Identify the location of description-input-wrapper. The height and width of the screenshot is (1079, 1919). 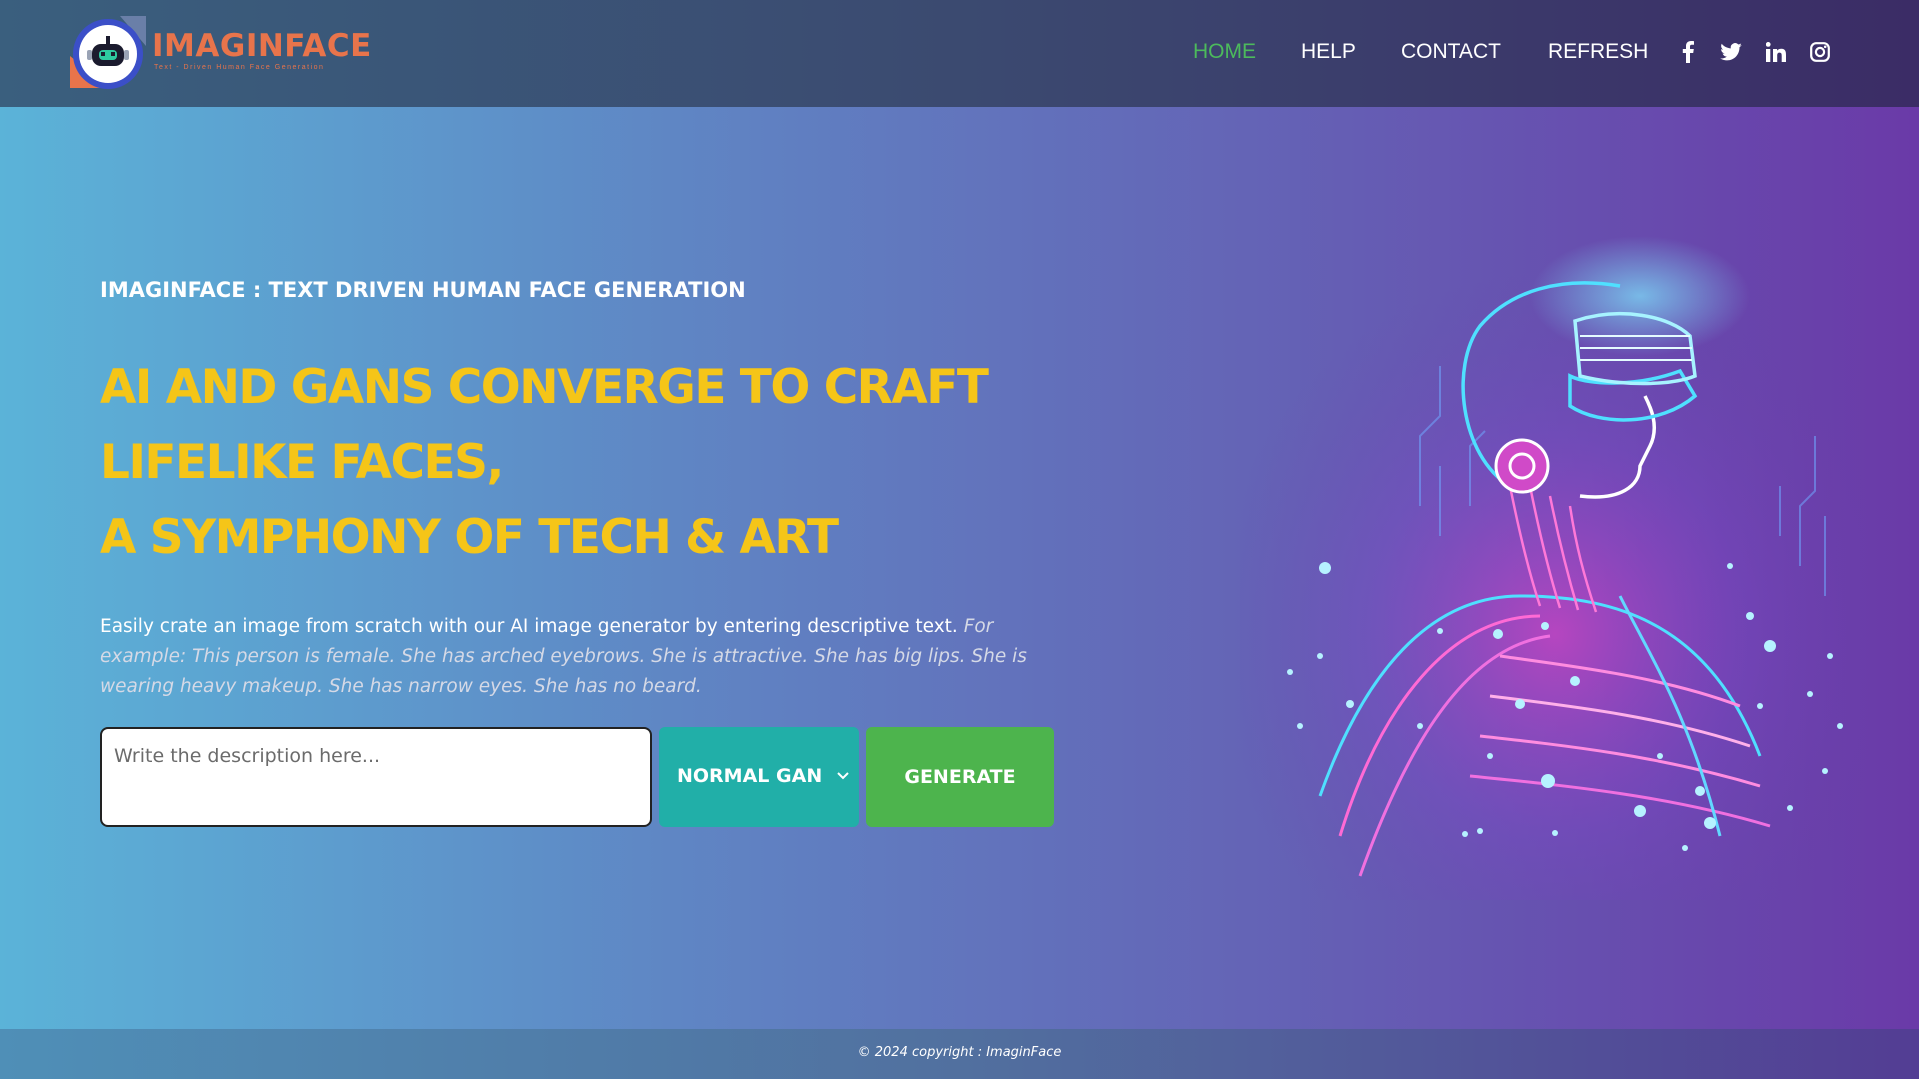
(376, 777).